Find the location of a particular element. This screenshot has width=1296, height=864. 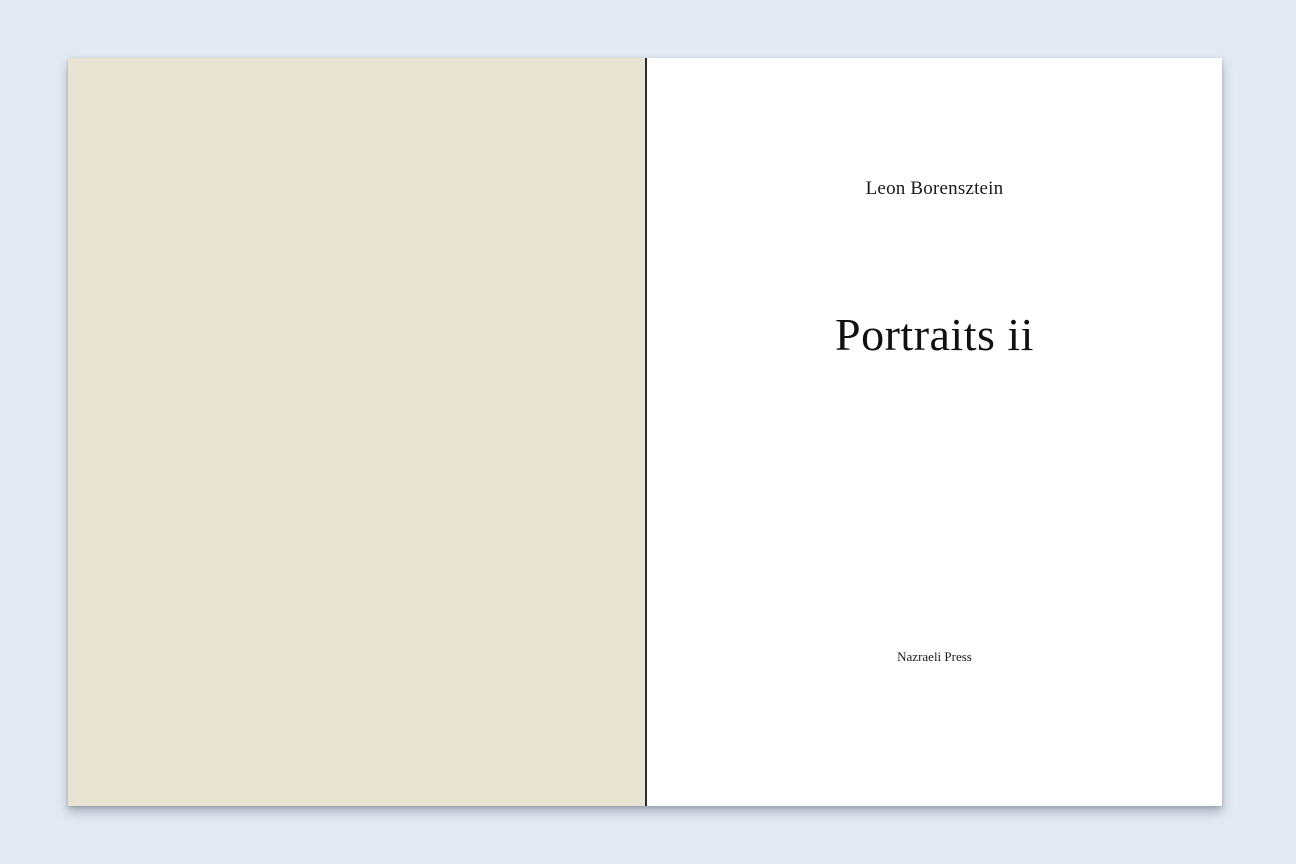

book-title: Portraits ii is located at coordinates (934, 334).